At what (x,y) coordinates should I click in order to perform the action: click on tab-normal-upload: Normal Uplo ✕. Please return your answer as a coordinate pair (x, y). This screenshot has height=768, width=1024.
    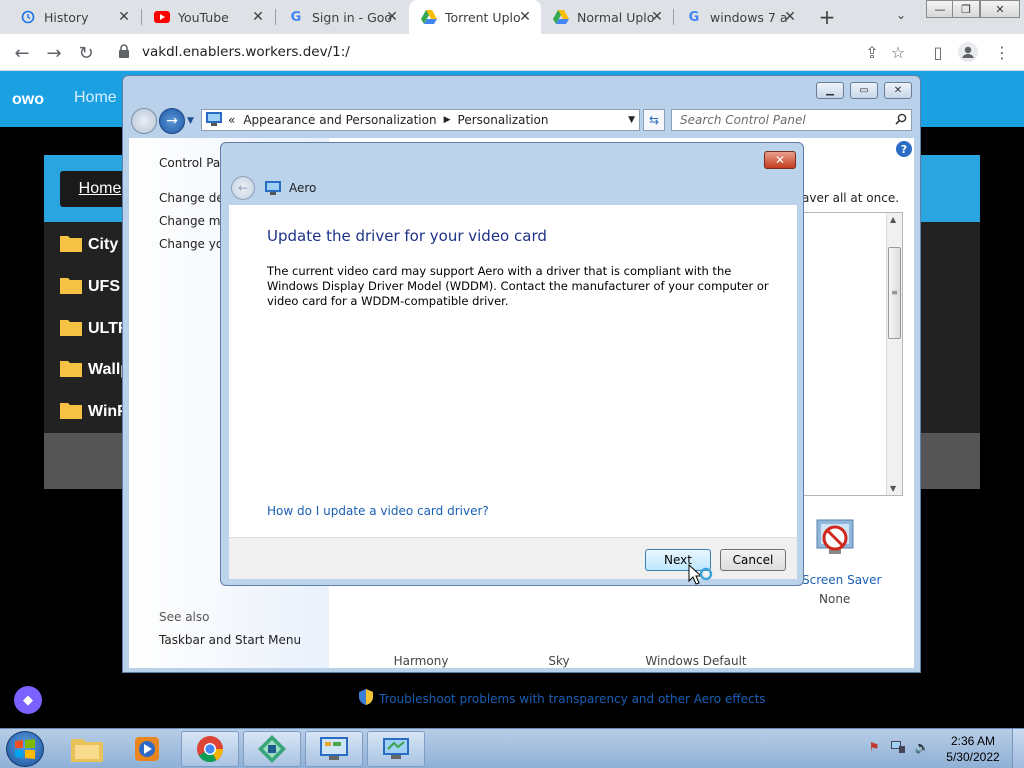
    Looking at the image, I should click on (607, 17).